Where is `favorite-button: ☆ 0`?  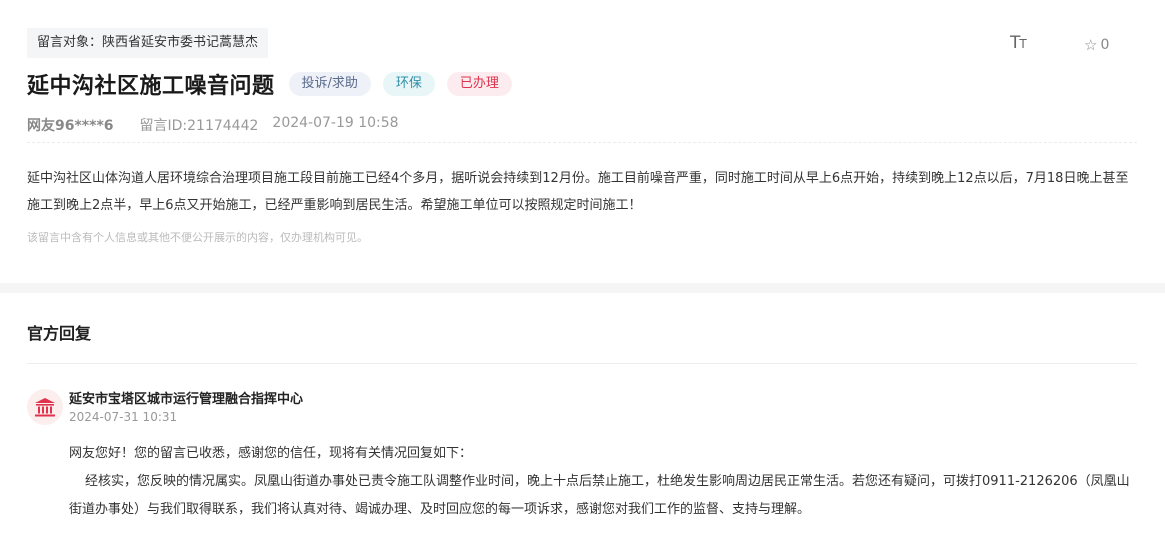 favorite-button: ☆ 0 is located at coordinates (1096, 45).